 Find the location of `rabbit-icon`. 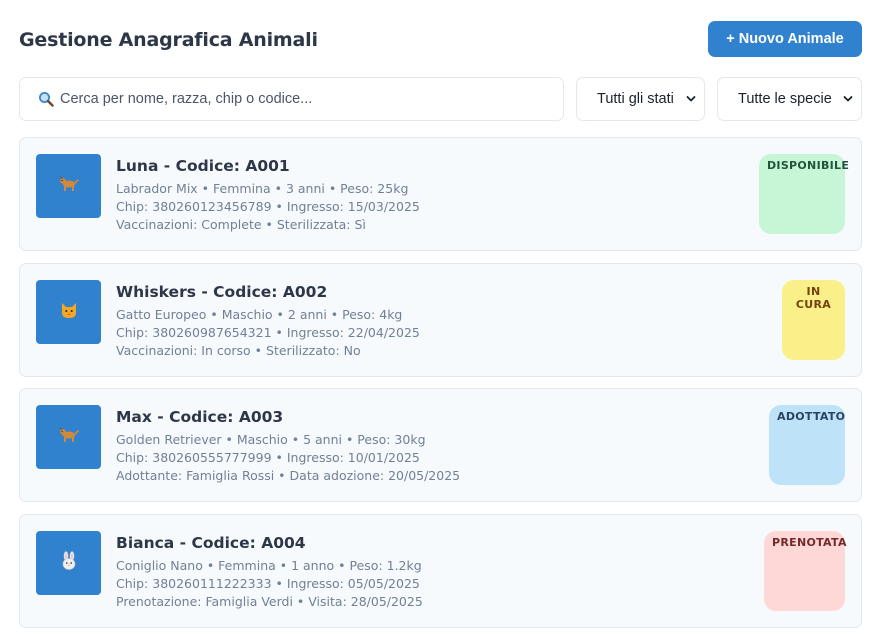

rabbit-icon is located at coordinates (69, 563).